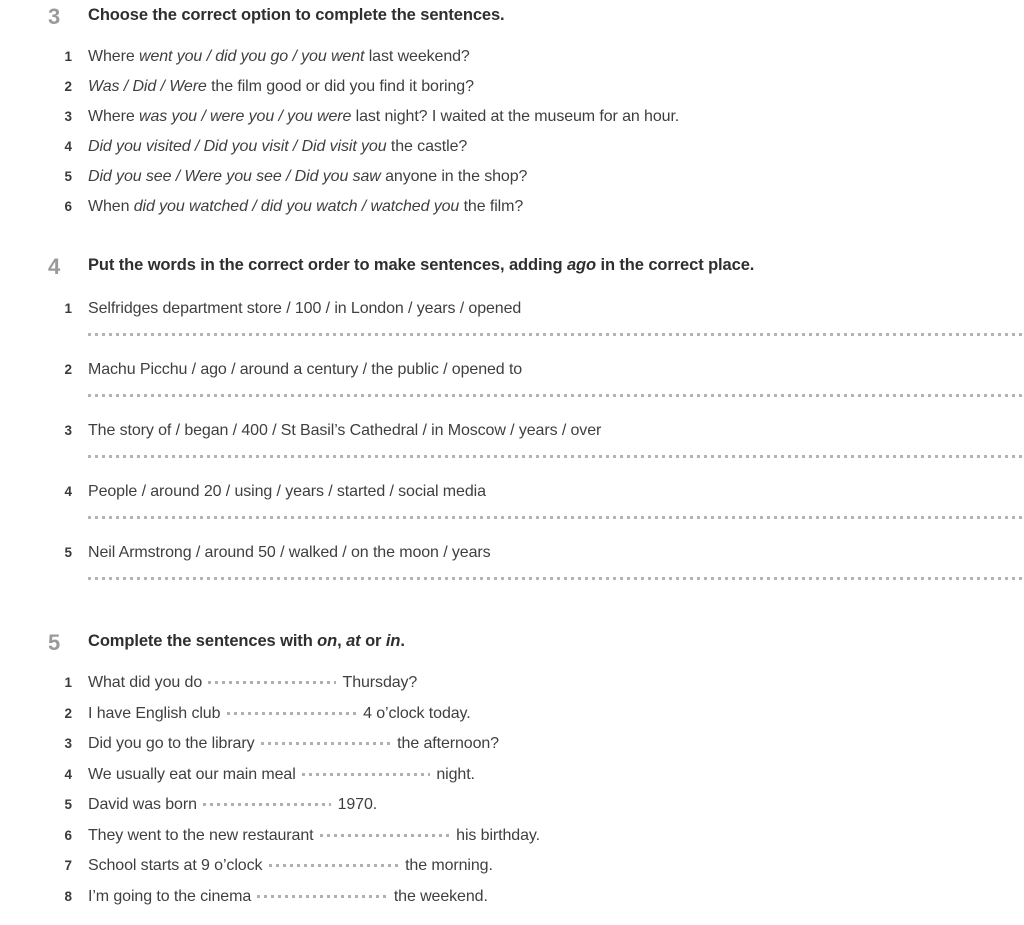 The width and height of the screenshot is (1024, 925). Describe the element at coordinates (147, 682) in the screenshot. I see `gap-prefix-text: What did you do` at that location.